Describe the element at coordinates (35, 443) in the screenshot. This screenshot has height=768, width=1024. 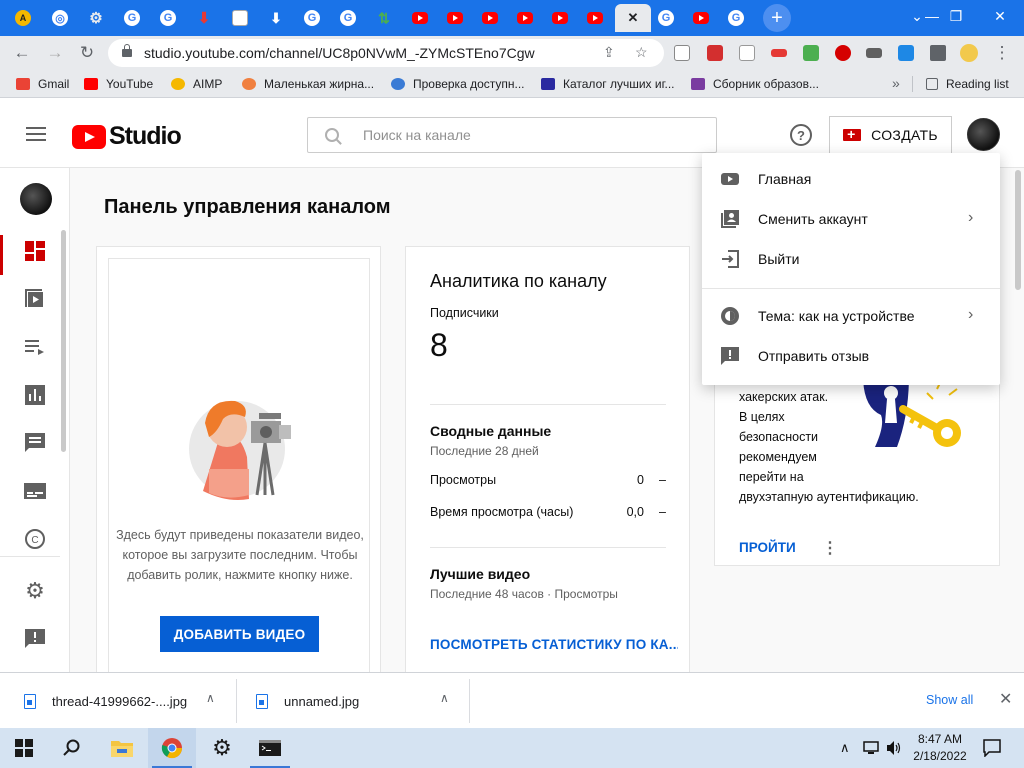
I see `sidebar-item-comments` at that location.